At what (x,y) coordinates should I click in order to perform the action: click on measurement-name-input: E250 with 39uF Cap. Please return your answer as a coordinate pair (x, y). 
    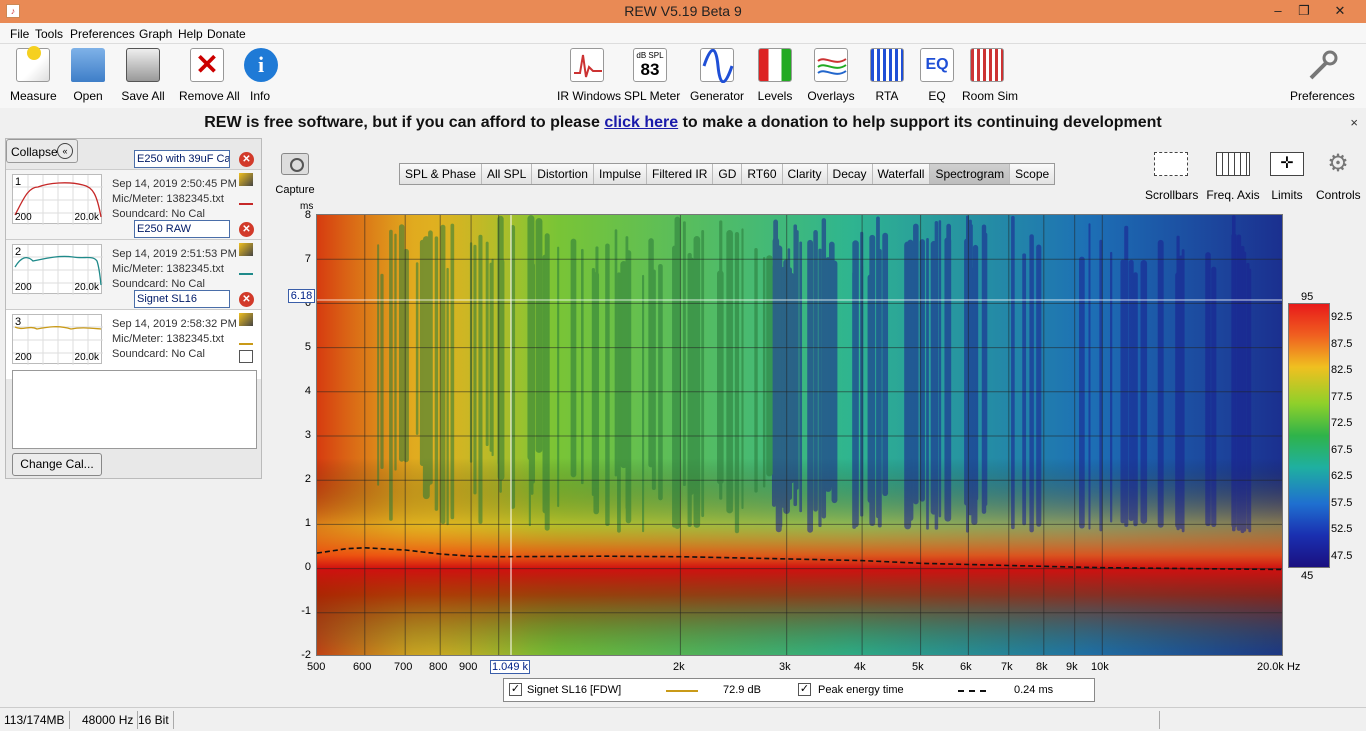
    Looking at the image, I should click on (182, 159).